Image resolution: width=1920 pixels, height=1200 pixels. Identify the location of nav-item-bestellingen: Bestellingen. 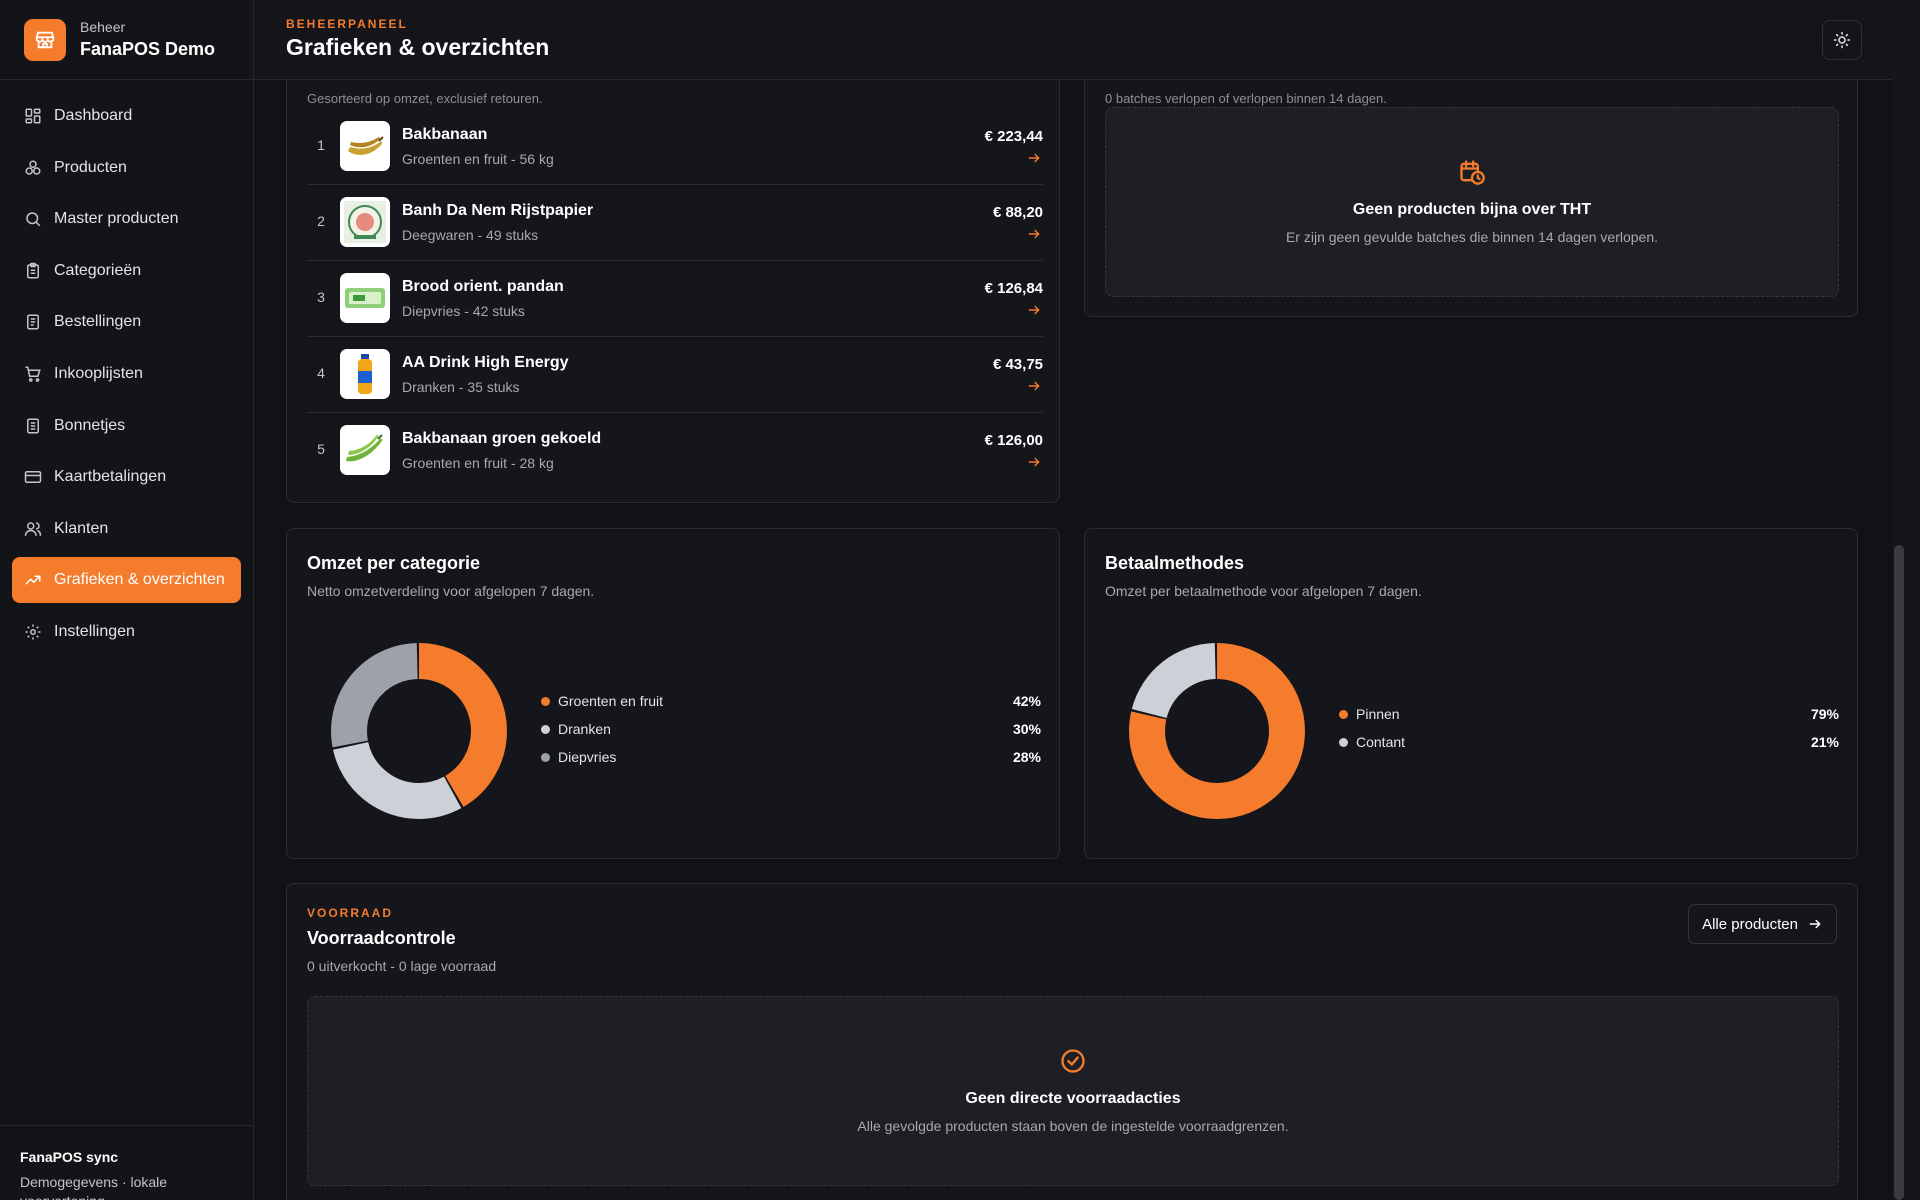
(126, 322).